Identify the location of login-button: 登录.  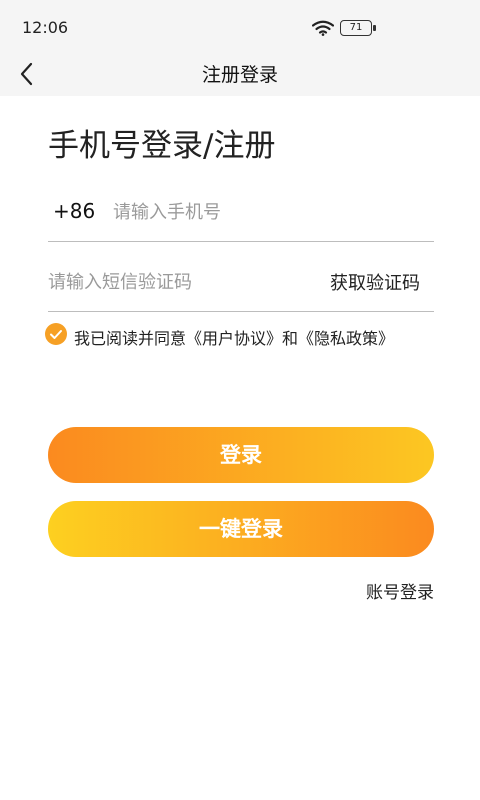
(241, 455).